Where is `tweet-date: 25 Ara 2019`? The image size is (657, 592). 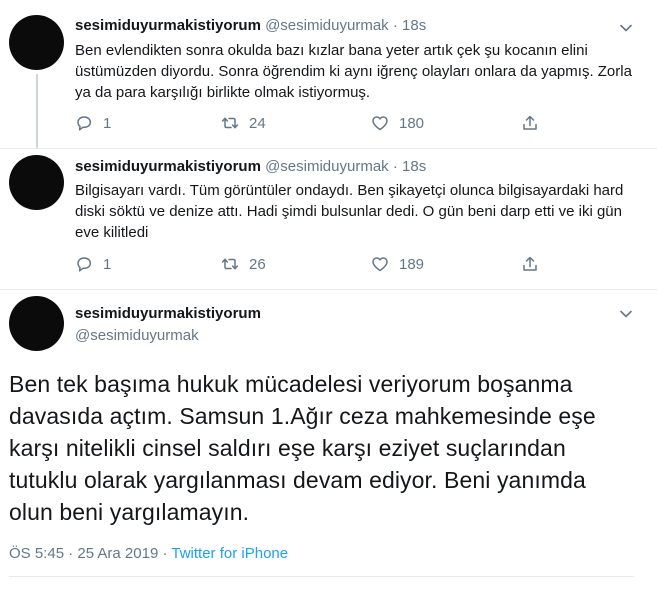 tweet-date: 25 Ara 2019 is located at coordinates (117, 553).